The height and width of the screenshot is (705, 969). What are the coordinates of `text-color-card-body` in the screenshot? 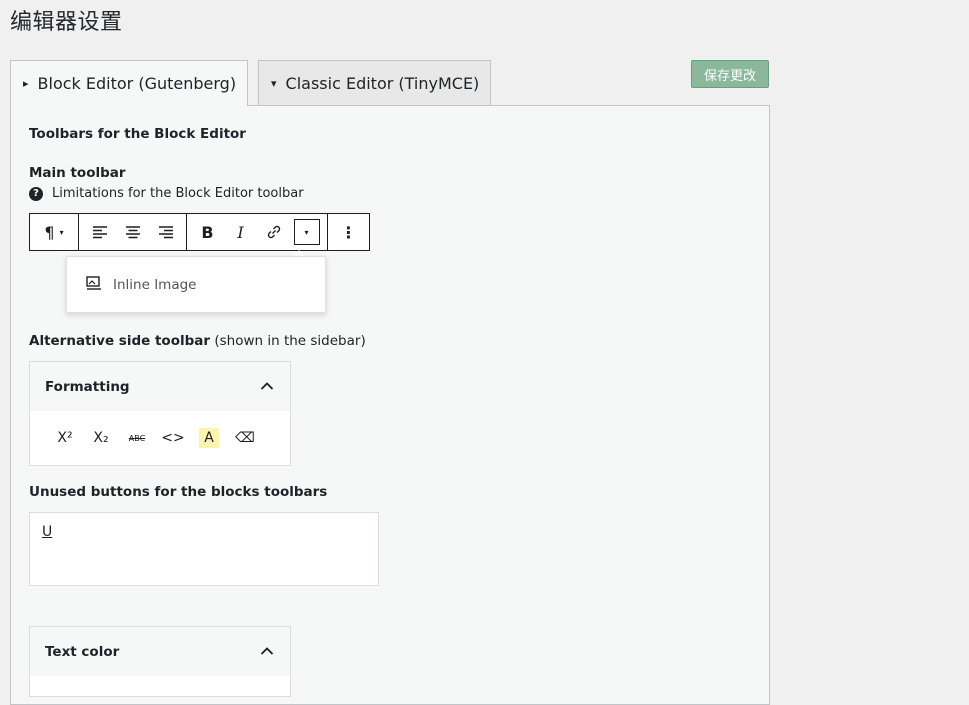 It's located at (160, 686).